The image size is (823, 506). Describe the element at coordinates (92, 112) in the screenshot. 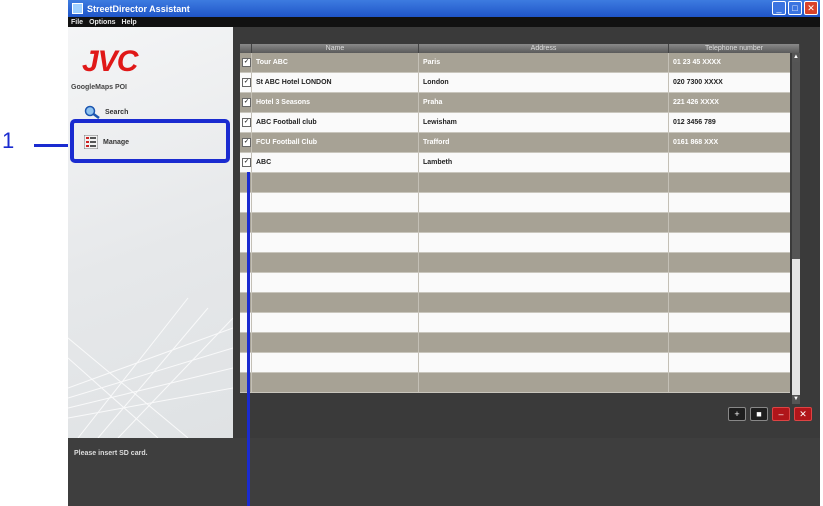

I see `search-icon` at that location.